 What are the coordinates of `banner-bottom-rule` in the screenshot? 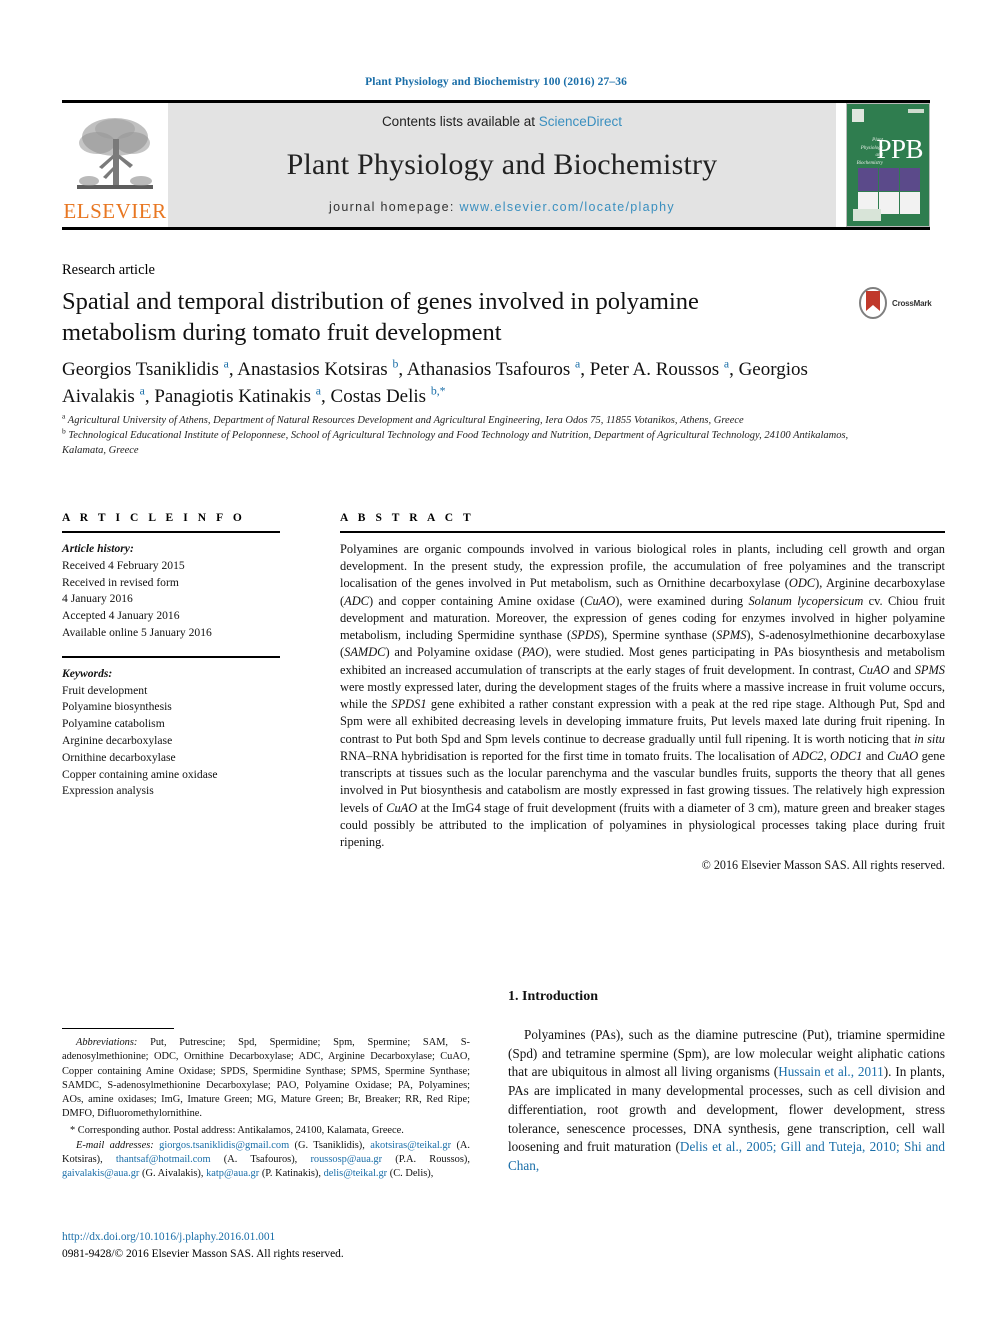 It's located at (496, 228).